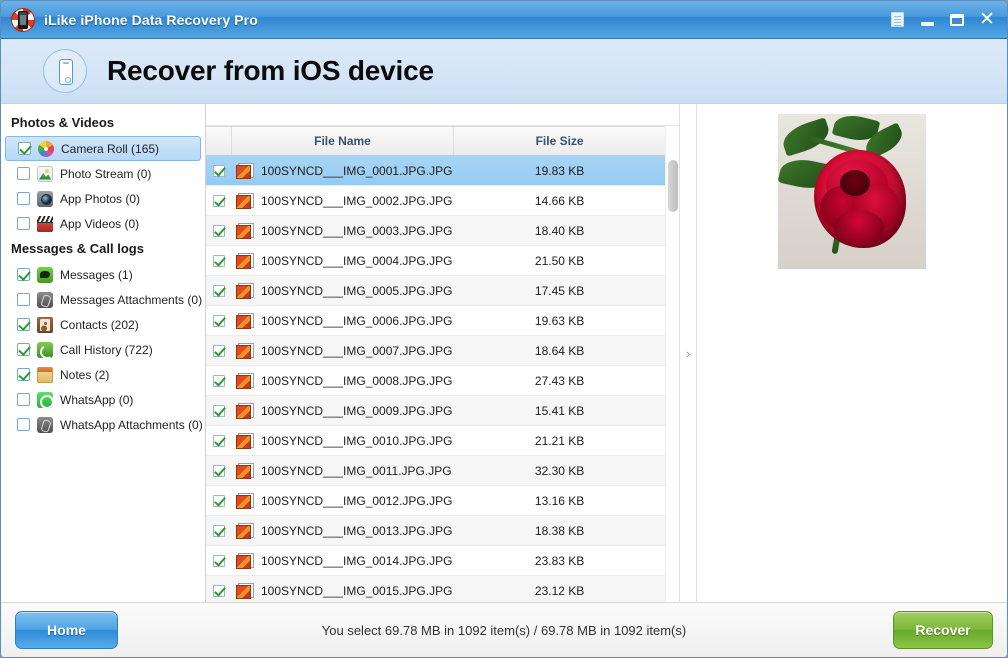 This screenshot has height=658, width=1008. Describe the element at coordinates (100, 198) in the screenshot. I see `sidebar-item-label: App Photos (0)` at that location.